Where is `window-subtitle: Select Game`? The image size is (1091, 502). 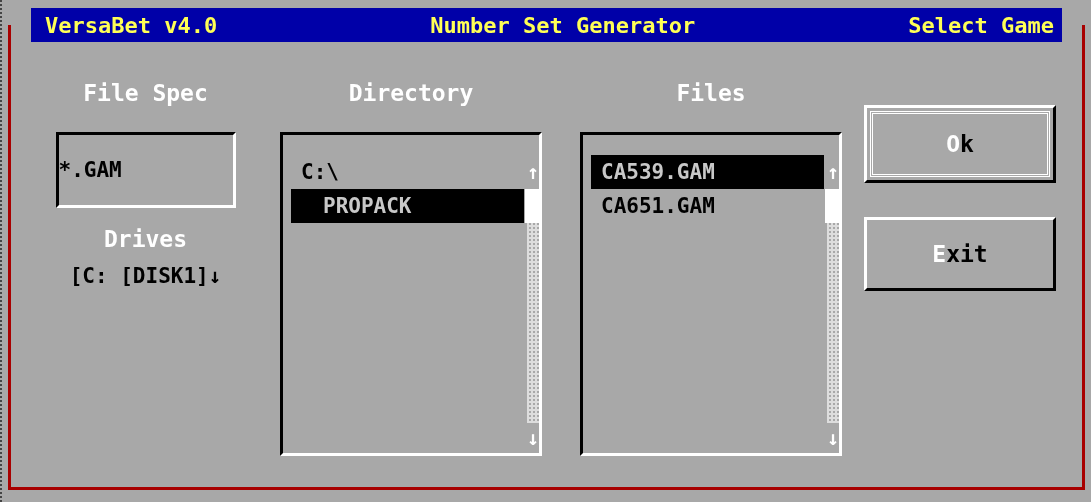 window-subtitle: Select Game is located at coordinates (981, 25).